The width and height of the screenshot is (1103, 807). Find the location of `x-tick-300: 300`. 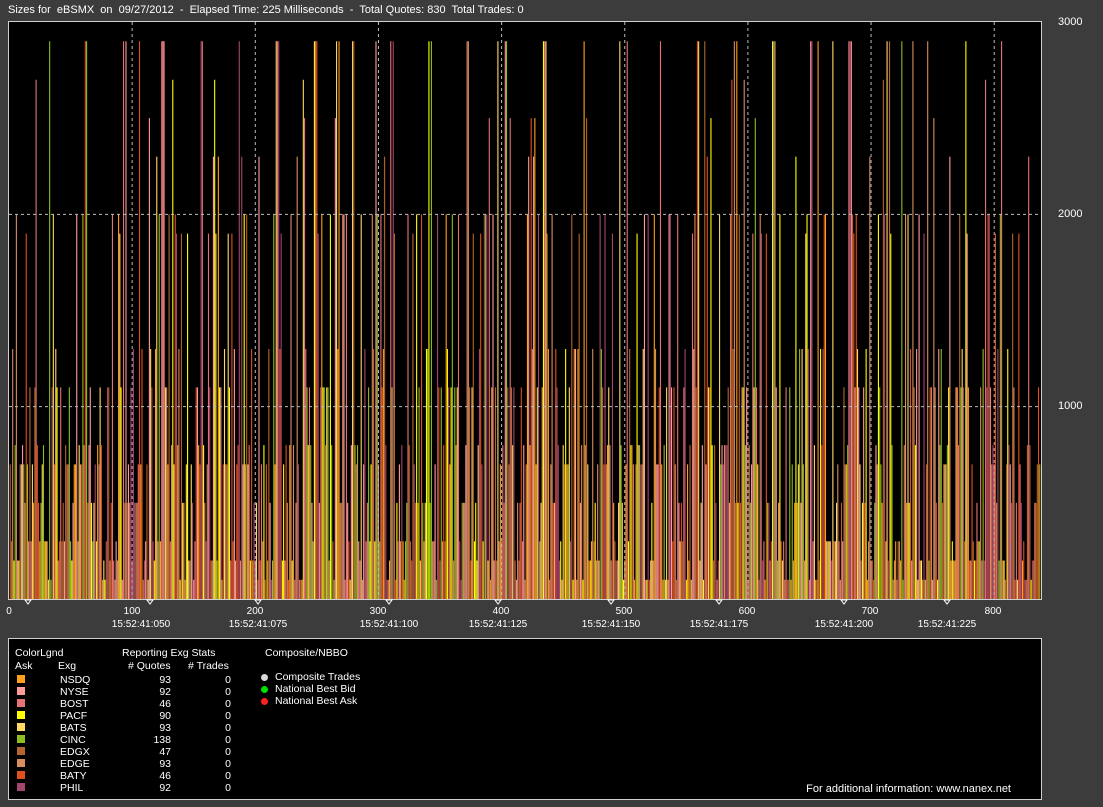

x-tick-300: 300 is located at coordinates (378, 611).